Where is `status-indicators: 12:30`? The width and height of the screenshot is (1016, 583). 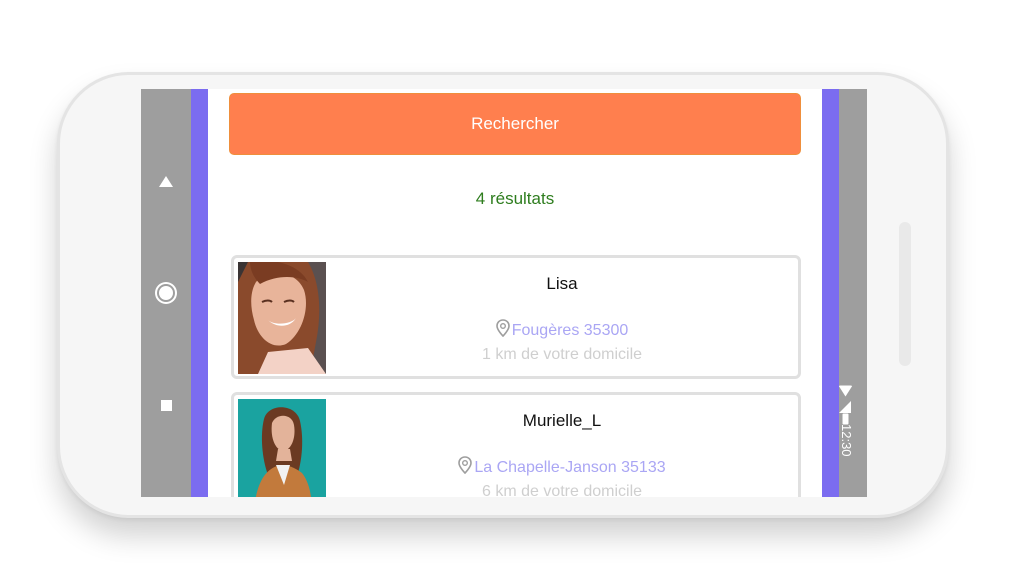
status-indicators: 12:30 is located at coordinates (846, 423).